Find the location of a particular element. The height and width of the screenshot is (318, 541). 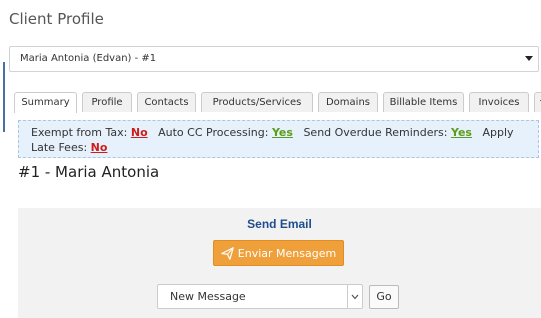

client-heading: #1 - Maria Antonia is located at coordinates (89, 172).